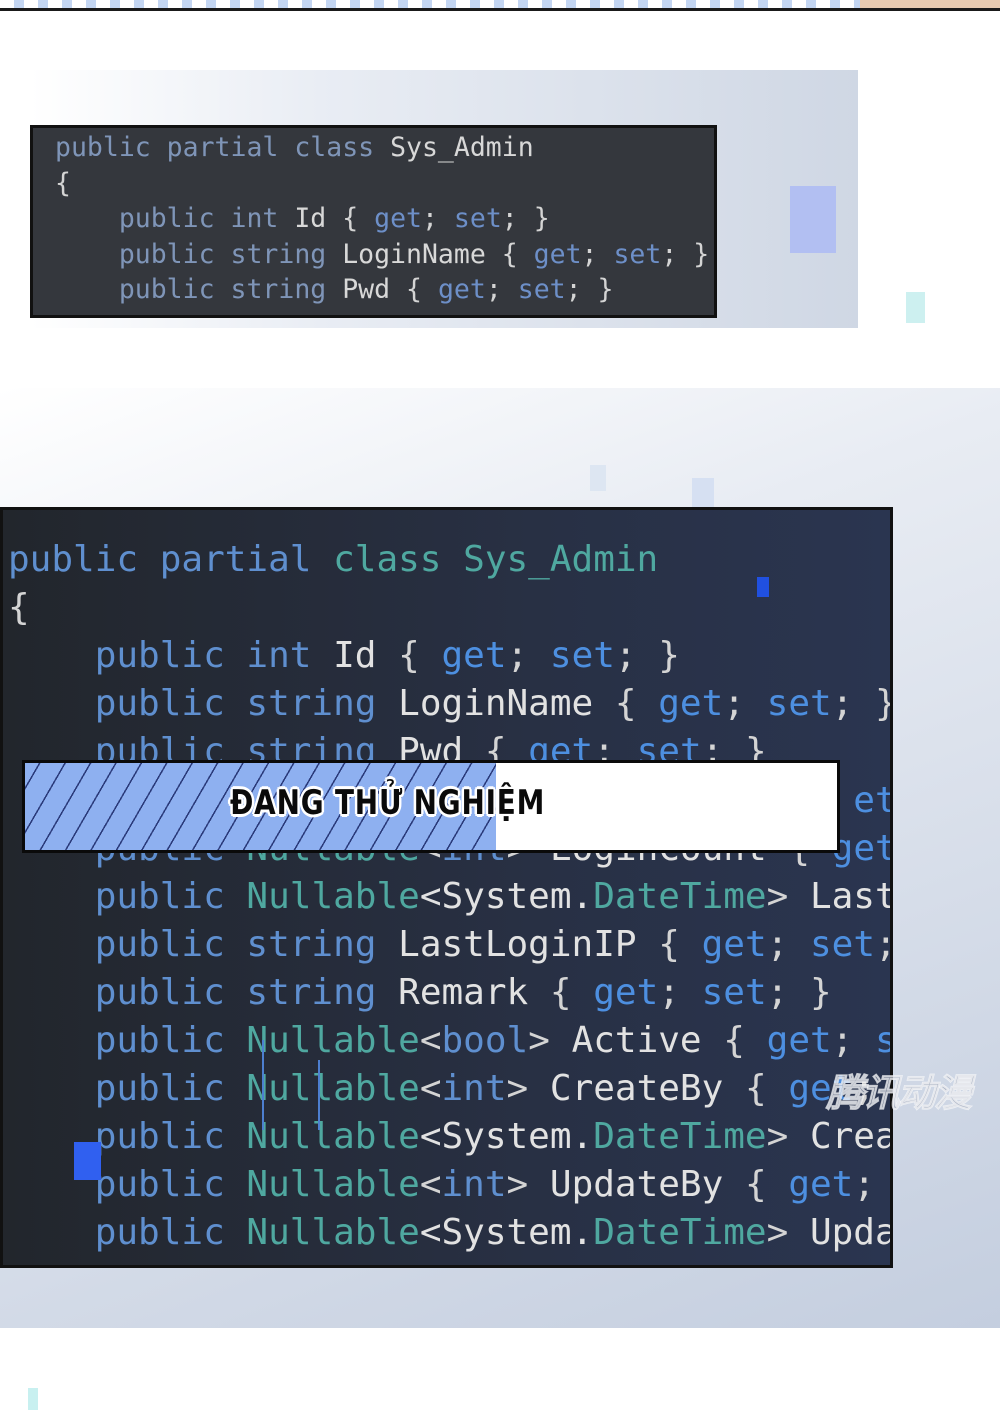 This screenshot has width=1000, height=1423. I want to click on code-line: public string LoginName { get; set; }, so click(371, 255).